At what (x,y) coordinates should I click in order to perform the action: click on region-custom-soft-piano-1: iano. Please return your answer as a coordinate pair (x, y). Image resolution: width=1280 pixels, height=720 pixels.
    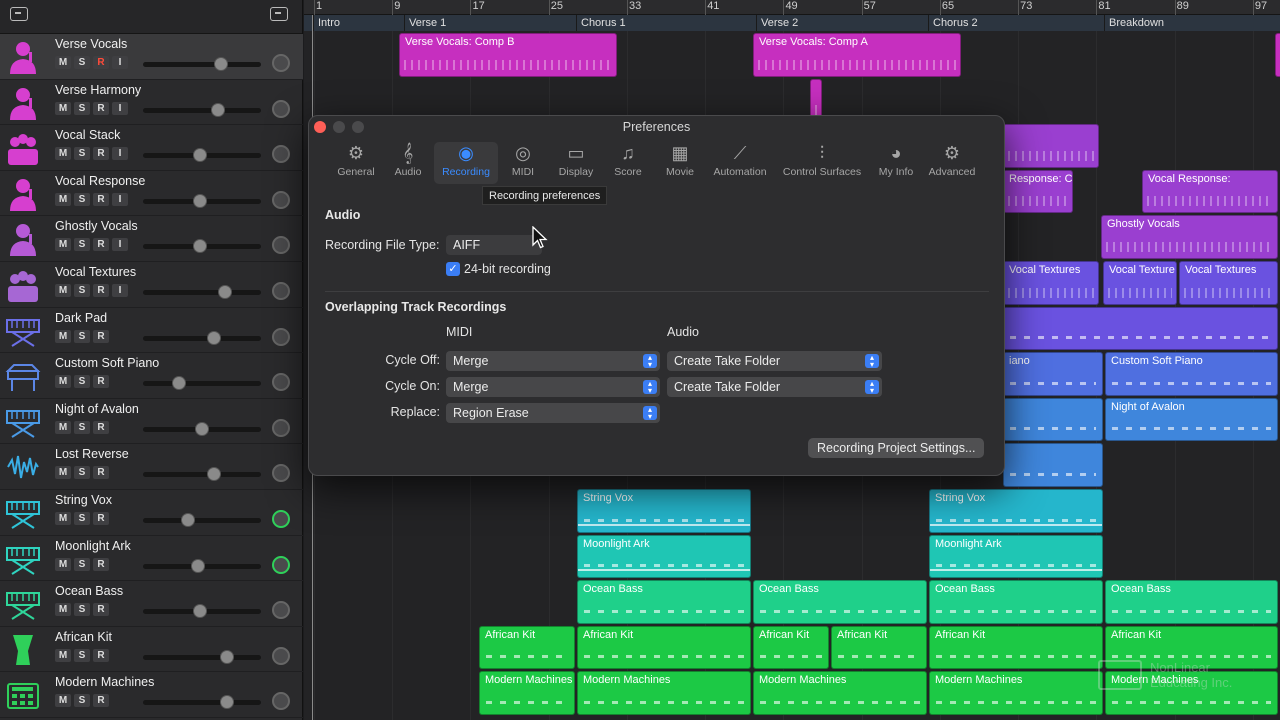
    Looking at the image, I should click on (1053, 374).